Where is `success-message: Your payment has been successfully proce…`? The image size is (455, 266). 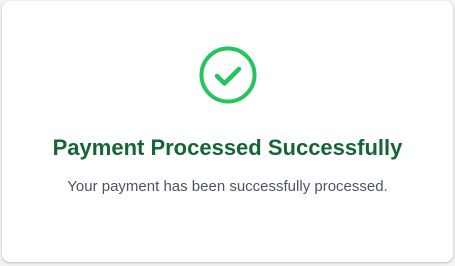
success-message: Your payment has been successfully proce… is located at coordinates (227, 186).